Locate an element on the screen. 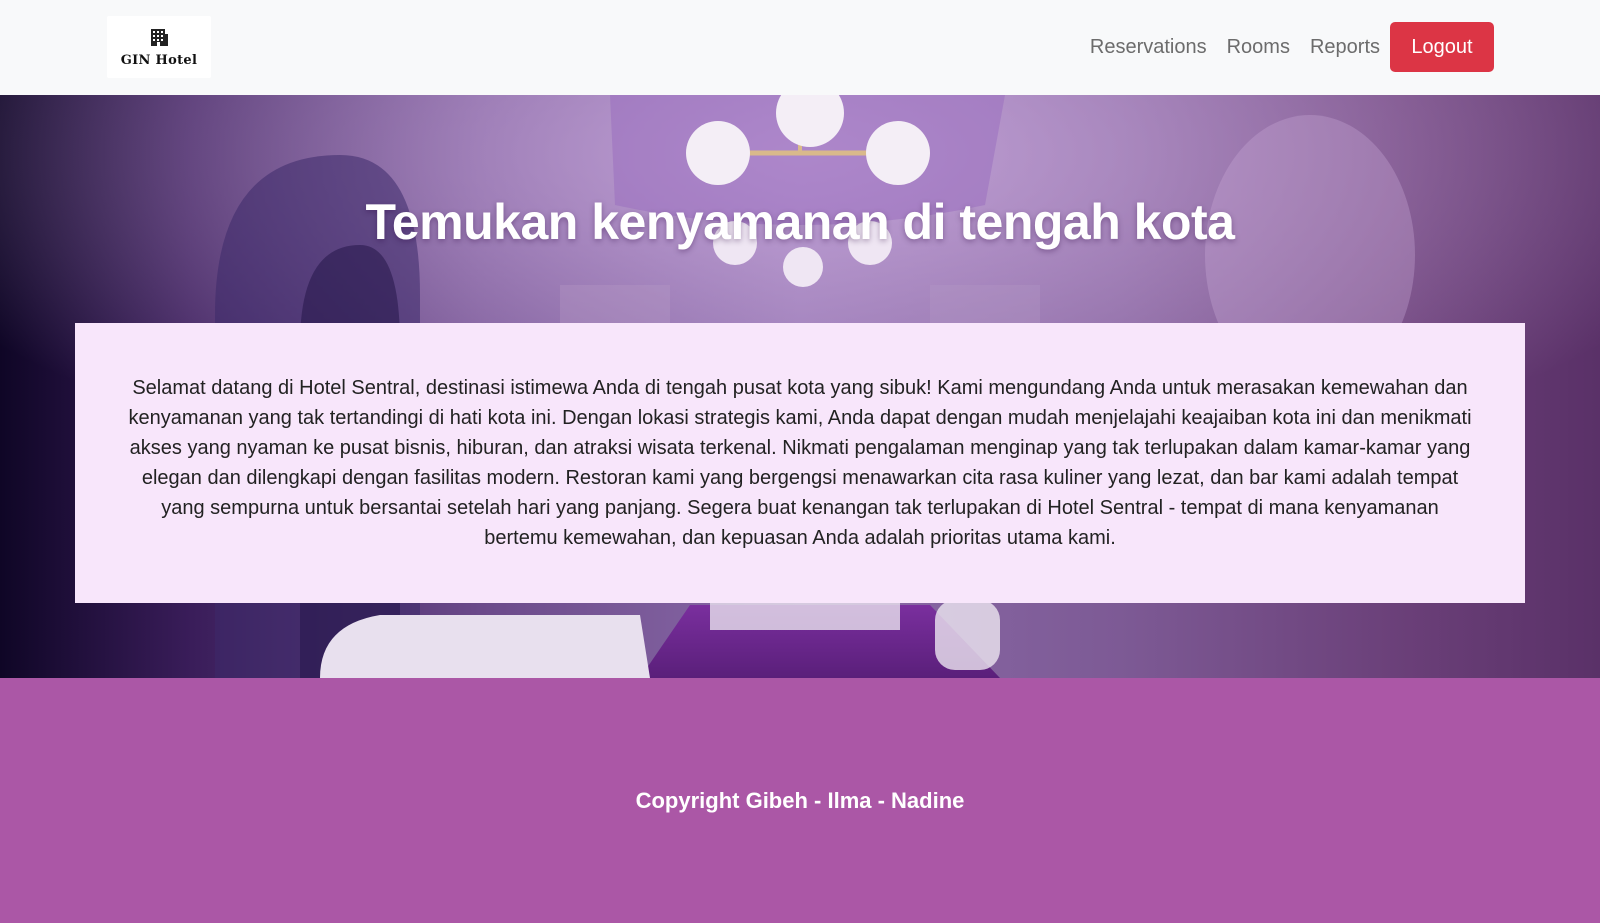 The image size is (1600, 923). nav-link-reservations: Reservations is located at coordinates (1148, 47).